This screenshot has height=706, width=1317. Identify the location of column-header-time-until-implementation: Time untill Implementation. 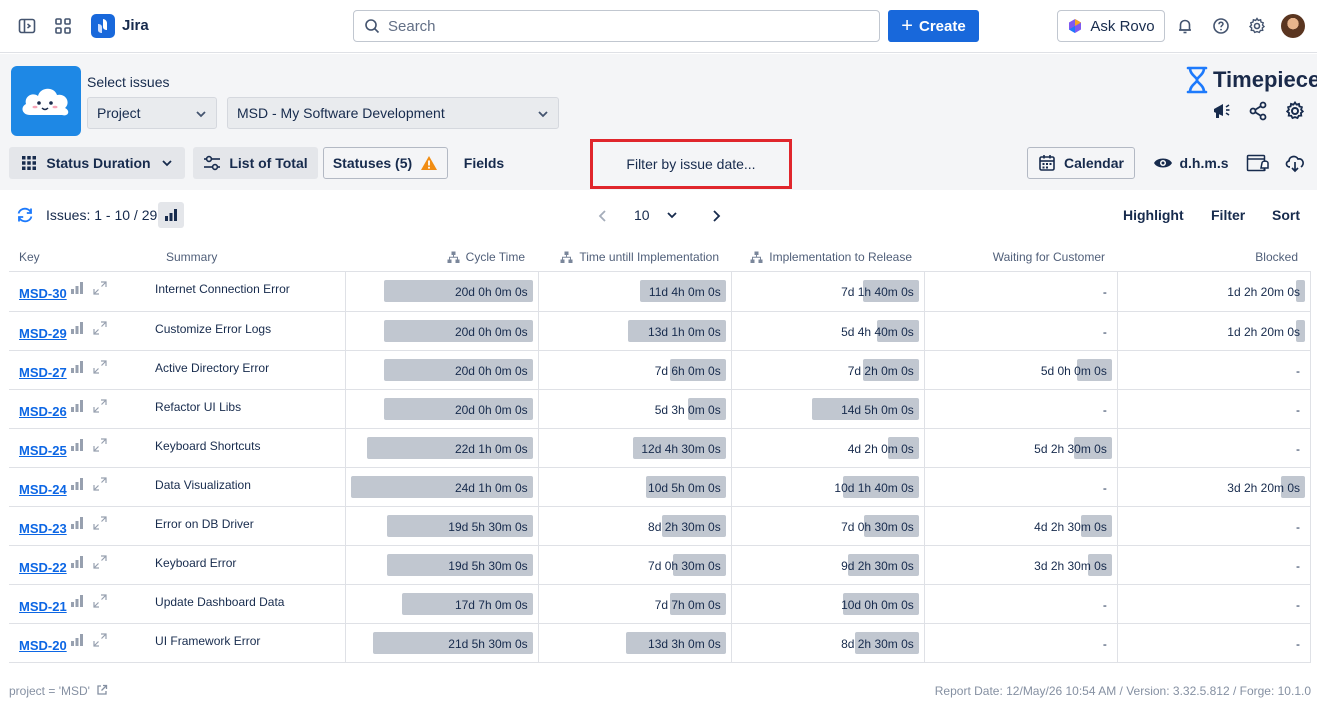
(639, 257).